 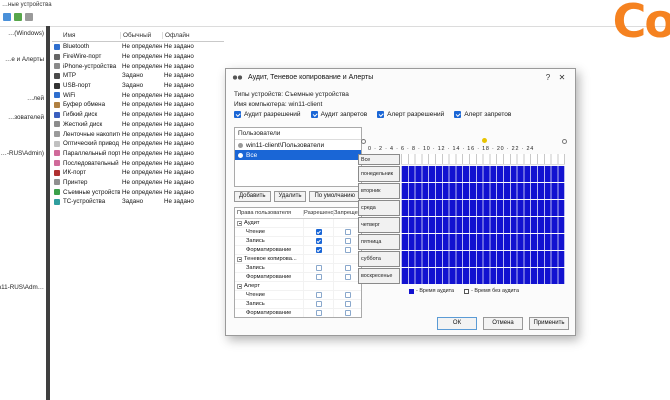 What do you see at coordinates (138, 125) in the screenshot?
I see `device-row: Жесткий диск Не определено Не задано` at bounding box center [138, 125].